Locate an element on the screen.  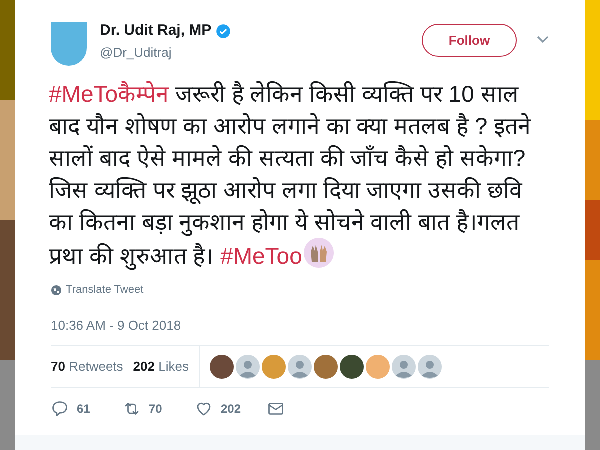
stat-link: 202 Likes is located at coordinates (161, 366).